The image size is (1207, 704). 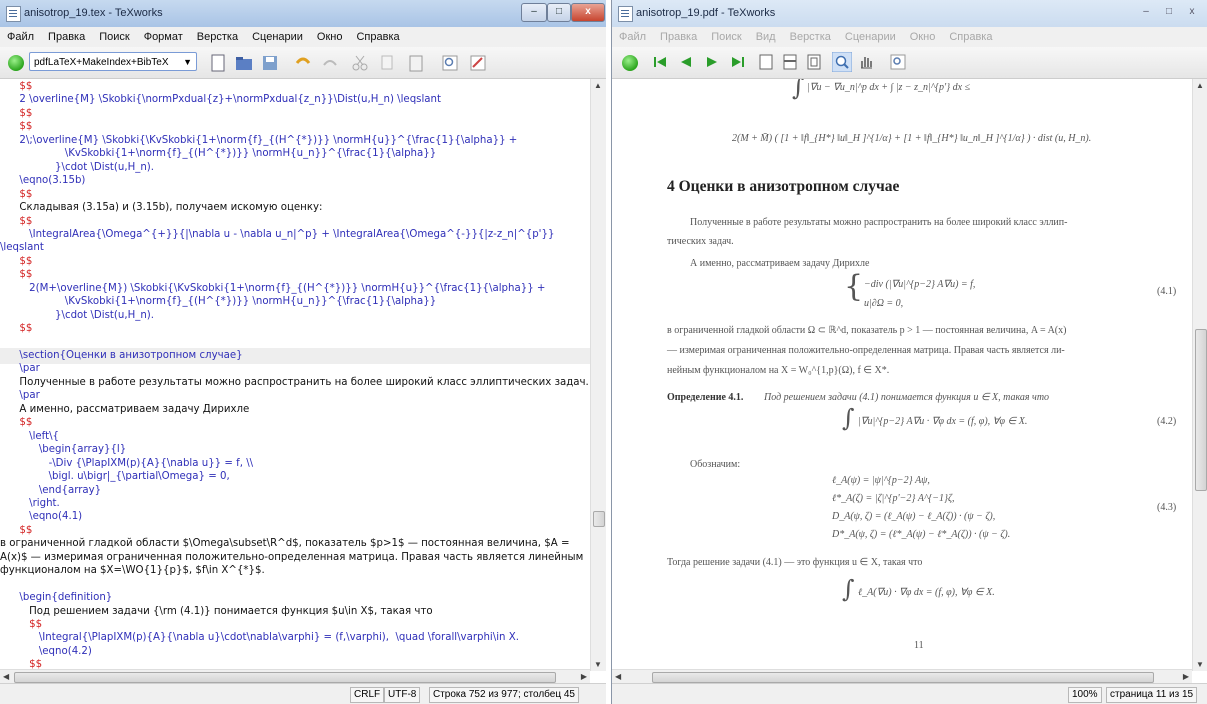 What do you see at coordinates (303, 63) in the screenshot?
I see `undo-icon` at bounding box center [303, 63].